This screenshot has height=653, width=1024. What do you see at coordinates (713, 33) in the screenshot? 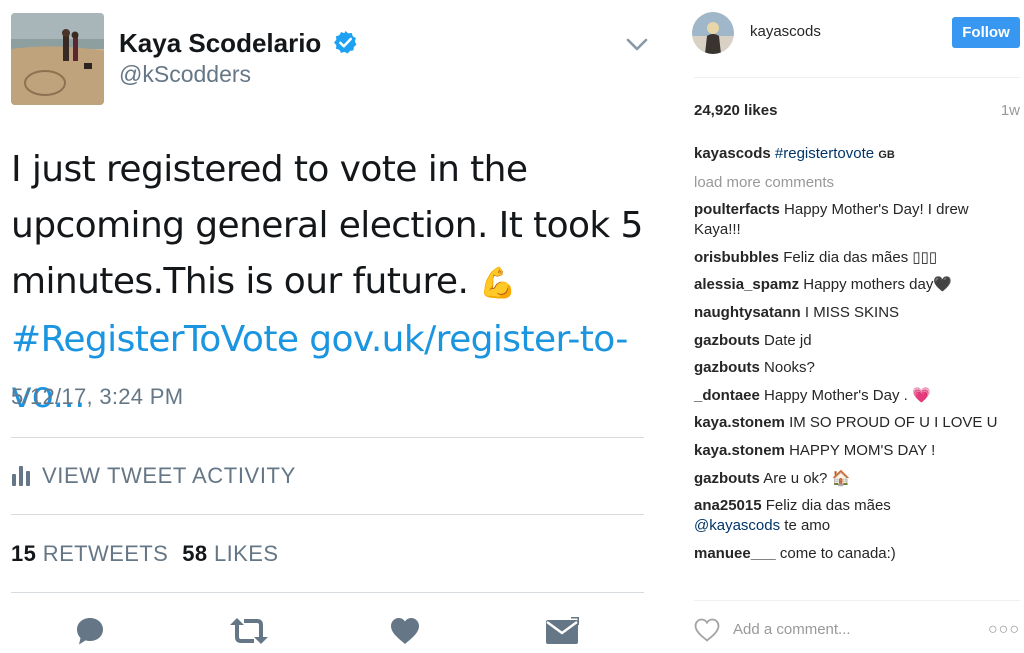
I see `instagram-avatar` at bounding box center [713, 33].